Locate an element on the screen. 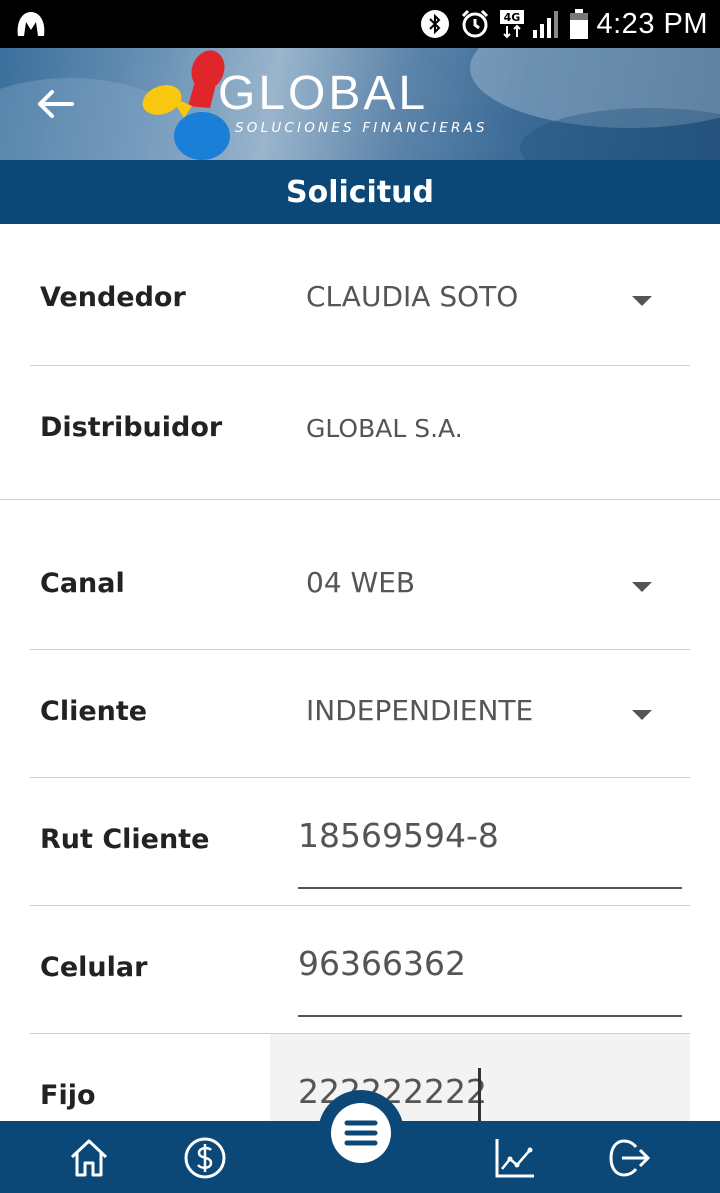 This screenshot has width=720, height=1193. dollar-icon is located at coordinates (205, 1158).